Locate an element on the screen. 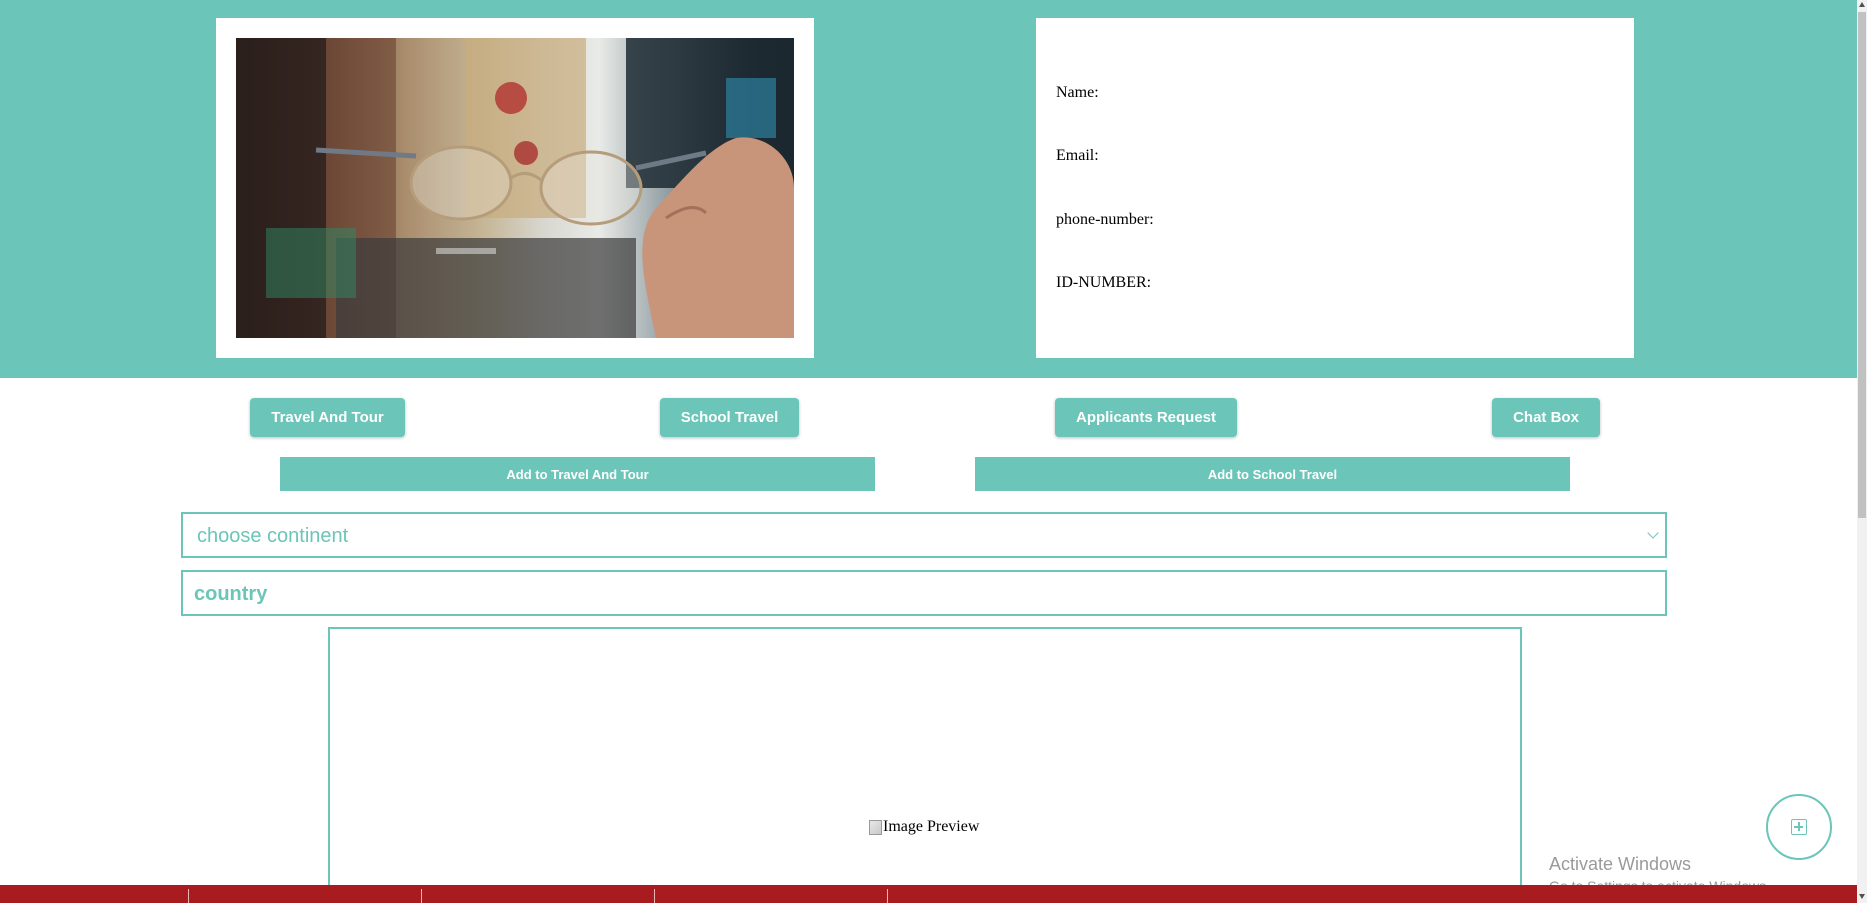 The image size is (1867, 903). applicants-request-button: Applicants Request is located at coordinates (1146, 417).